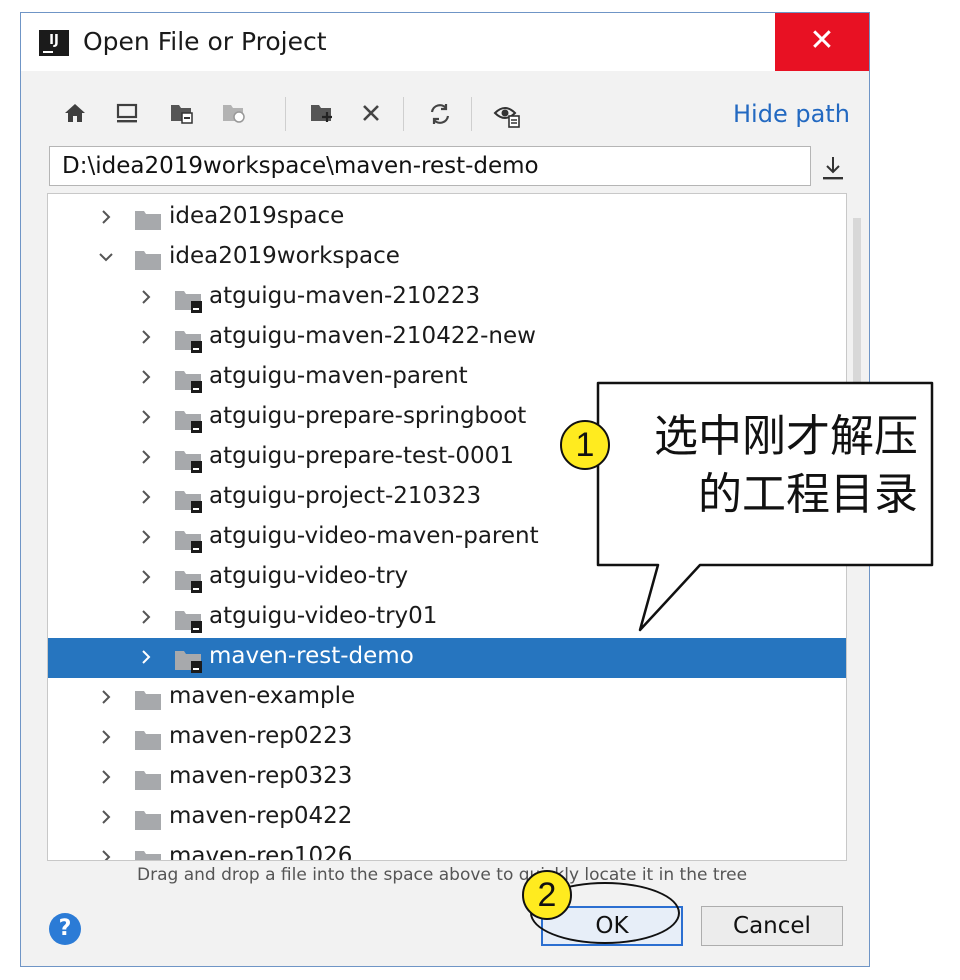 This screenshot has height=980, width=960. Describe the element at coordinates (808, 494) in the screenshot. I see `callout-line-2: 的工程目录` at that location.